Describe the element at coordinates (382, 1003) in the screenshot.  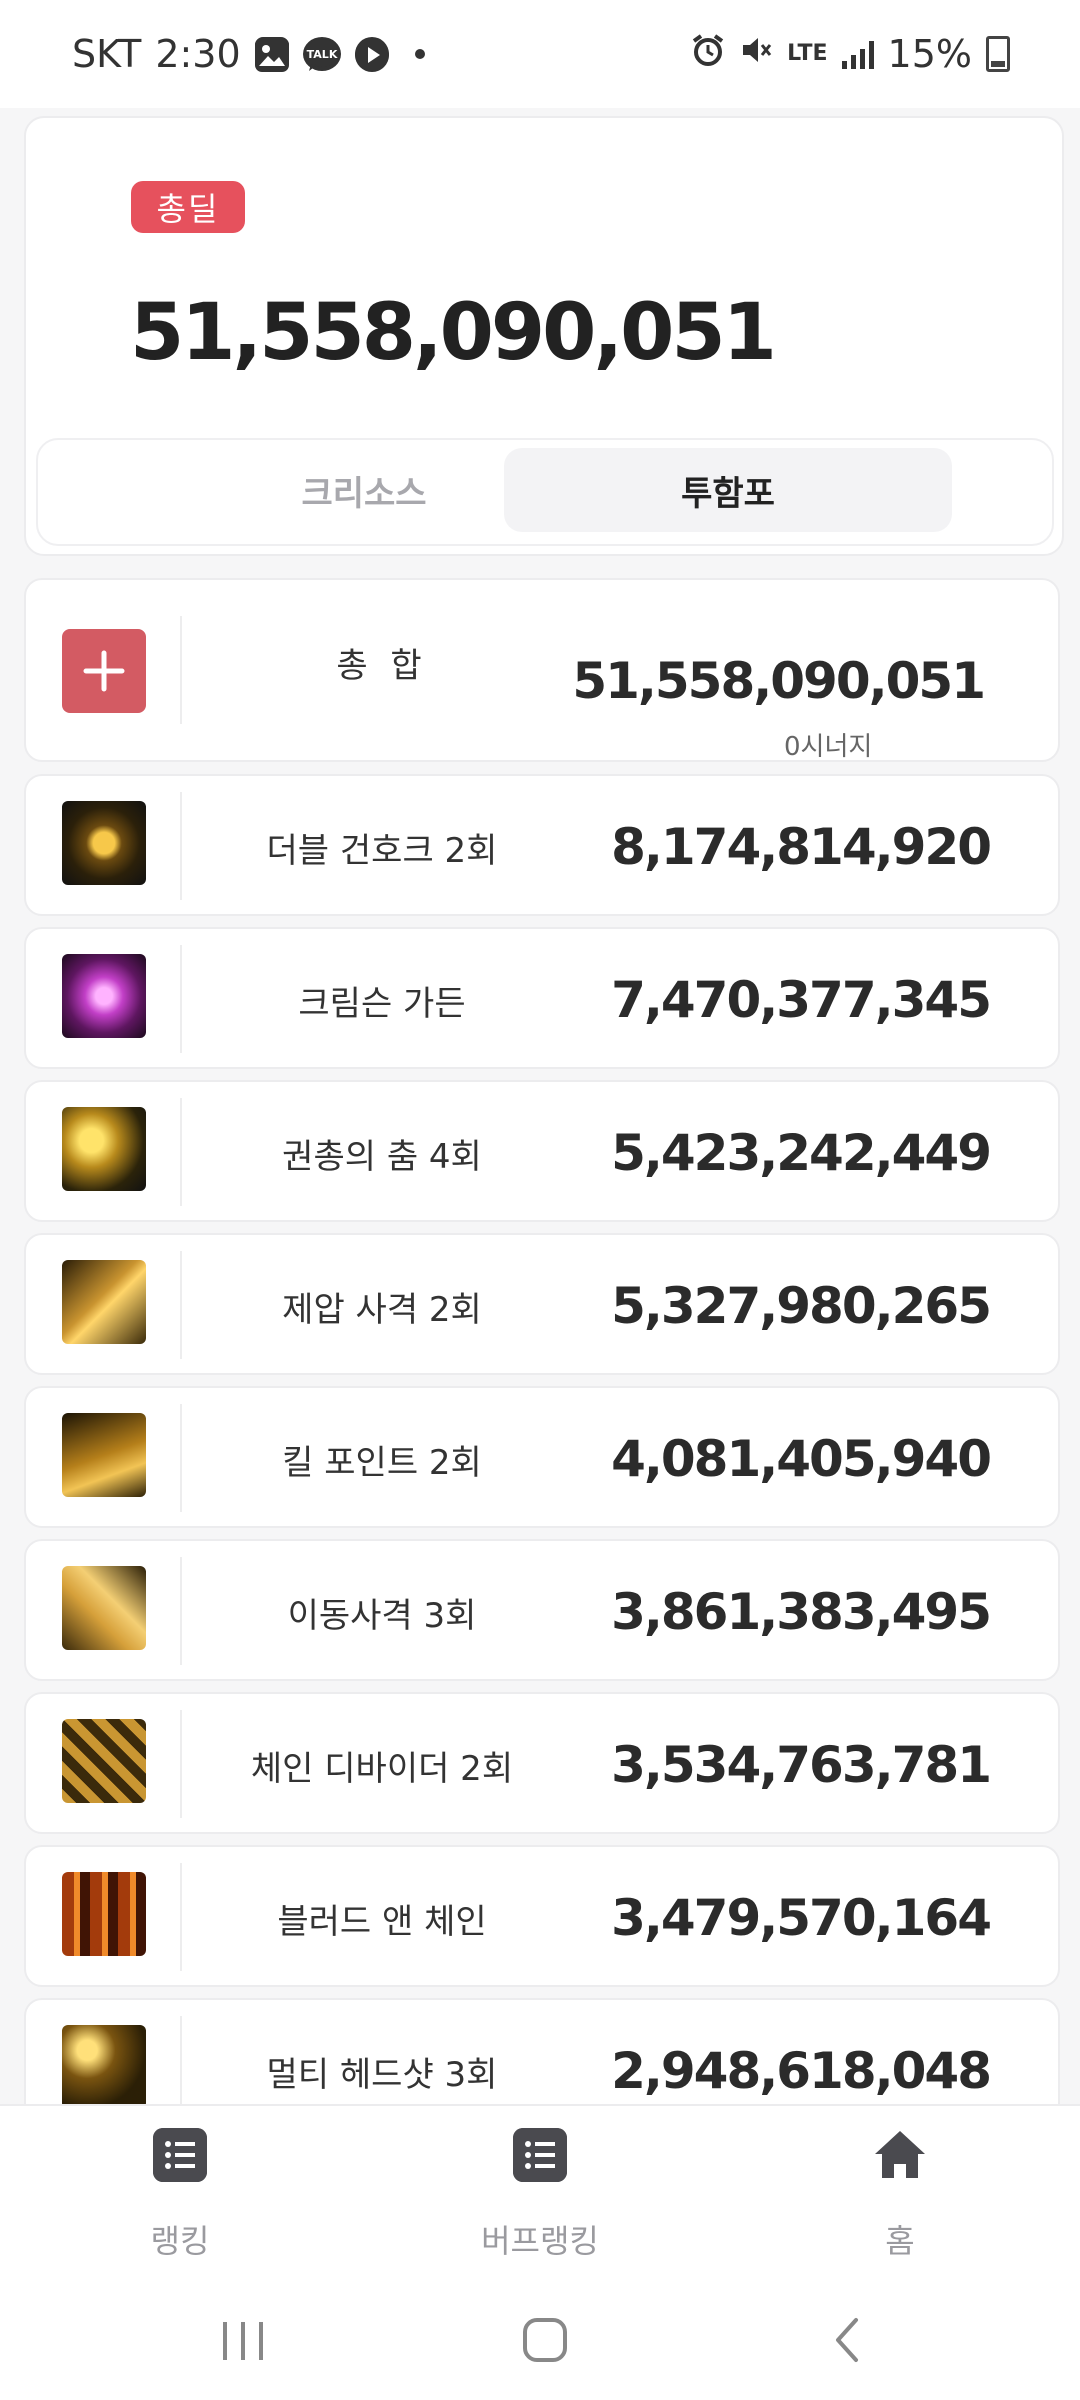
I see `skill-name: 크림슨 가든` at that location.